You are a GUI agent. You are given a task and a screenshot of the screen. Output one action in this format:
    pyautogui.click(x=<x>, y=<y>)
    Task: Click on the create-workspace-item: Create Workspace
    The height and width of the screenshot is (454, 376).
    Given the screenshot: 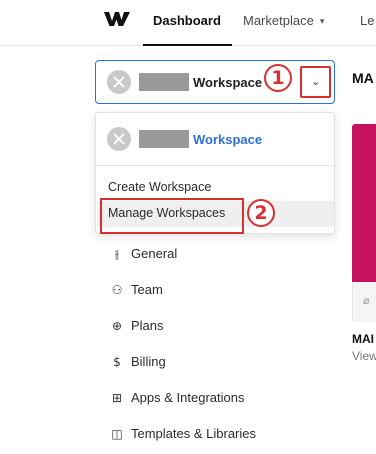 What is the action you would take?
    pyautogui.click(x=159, y=187)
    